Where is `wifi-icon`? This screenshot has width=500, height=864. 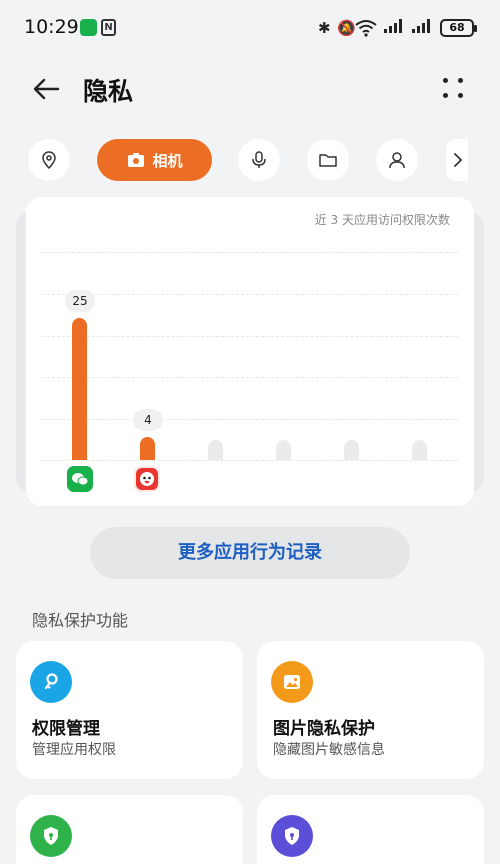 wifi-icon is located at coordinates (366, 30).